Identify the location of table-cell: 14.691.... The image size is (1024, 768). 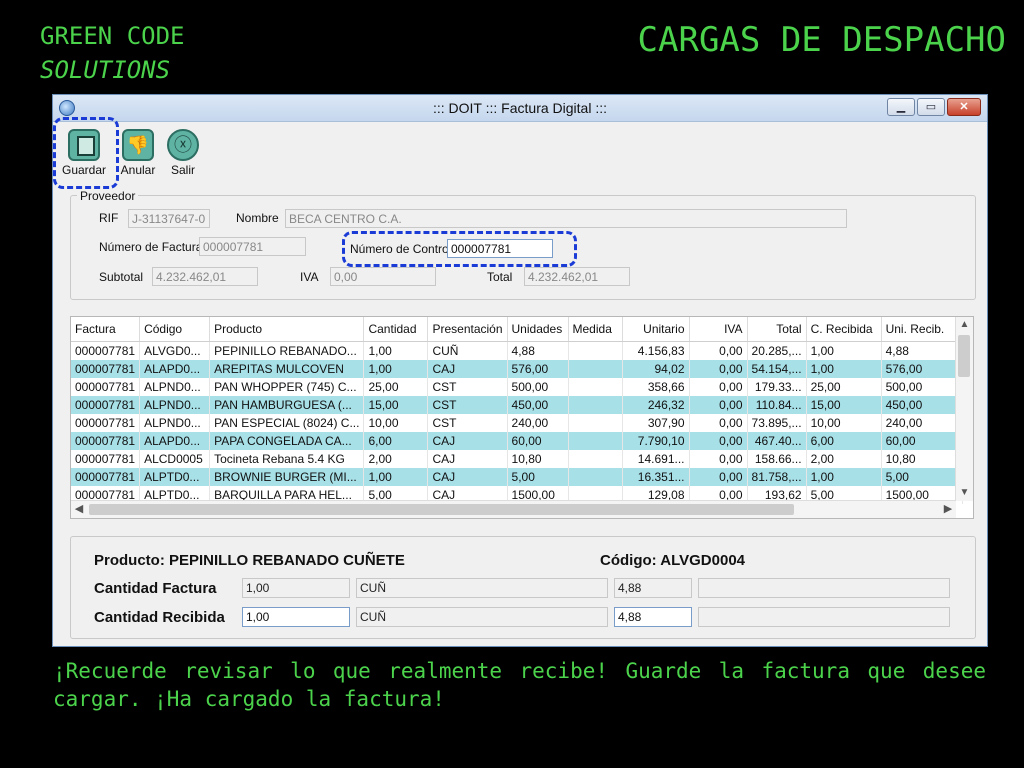
(656, 459).